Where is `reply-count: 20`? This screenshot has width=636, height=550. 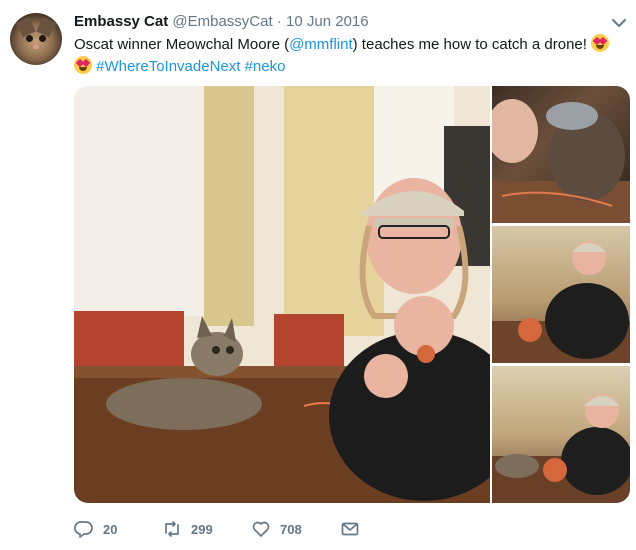
reply-count: 20 is located at coordinates (110, 529).